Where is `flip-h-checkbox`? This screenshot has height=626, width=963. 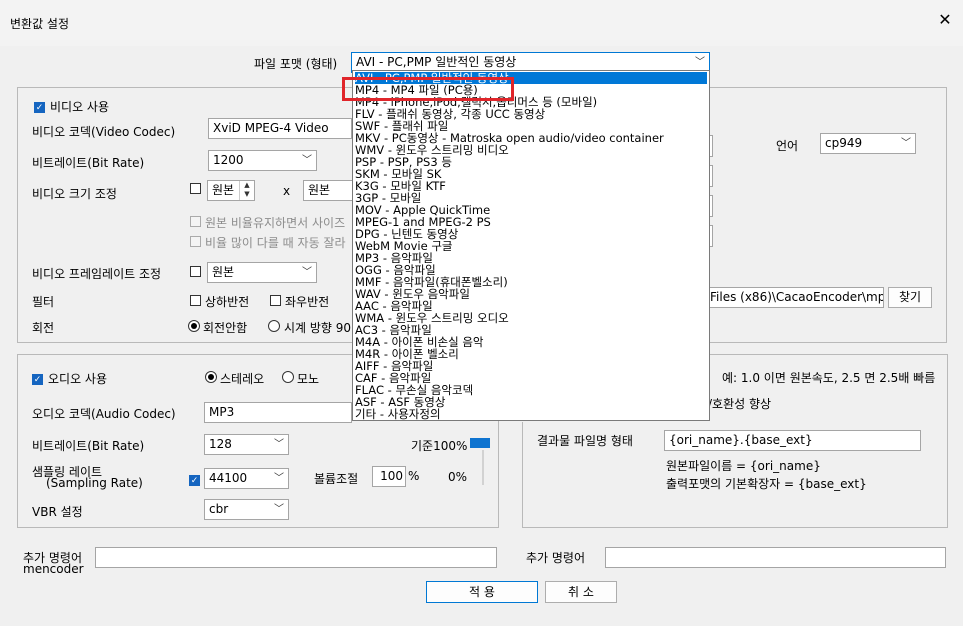 flip-h-checkbox is located at coordinates (275, 302).